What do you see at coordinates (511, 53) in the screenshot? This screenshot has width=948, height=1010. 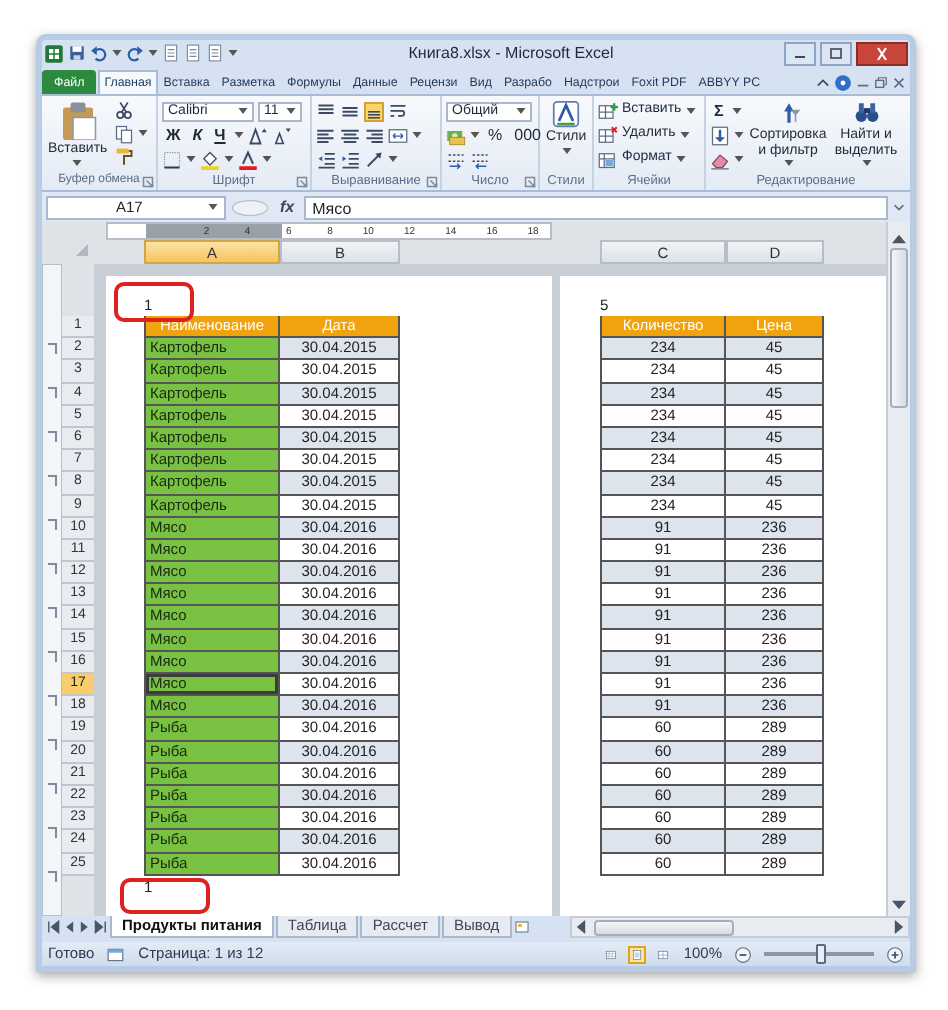 I see `window-title: Книга8.xlsx - Microsoft Excel` at bounding box center [511, 53].